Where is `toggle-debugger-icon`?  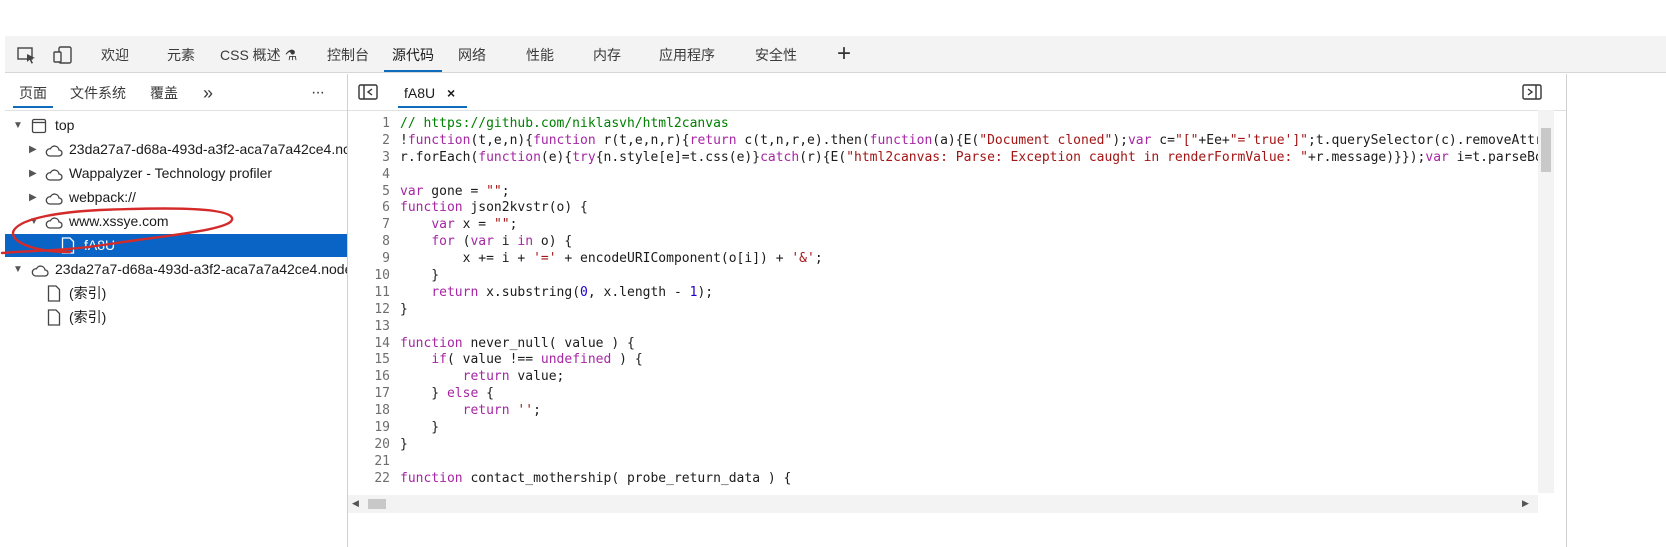 toggle-debugger-icon is located at coordinates (1532, 94).